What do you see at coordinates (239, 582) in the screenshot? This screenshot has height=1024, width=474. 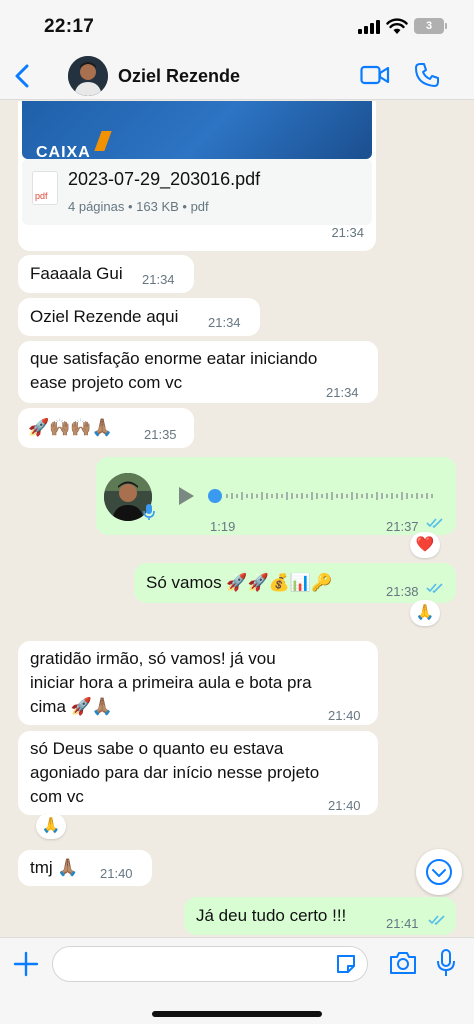 I see `message-text: Só vamos 🚀🚀💰📊🔑` at bounding box center [239, 582].